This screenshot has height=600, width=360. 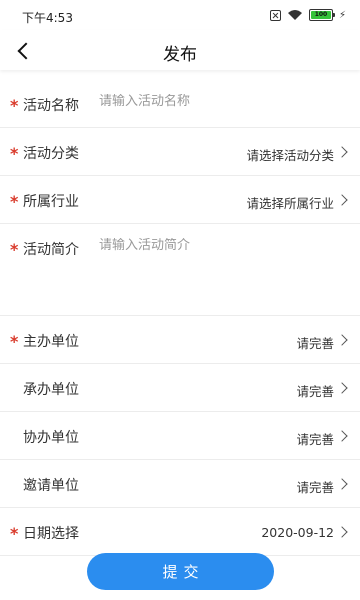 I want to click on date-row: * 日期选择 2020-09-12, so click(x=180, y=532).